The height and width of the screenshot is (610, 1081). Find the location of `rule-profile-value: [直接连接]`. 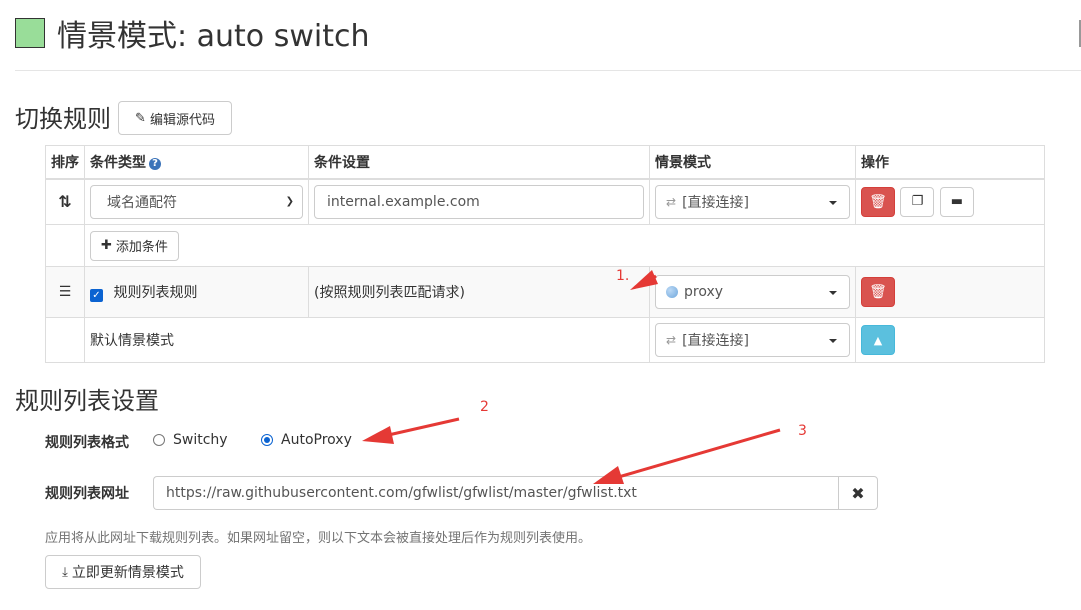

rule-profile-value: [直接连接] is located at coordinates (715, 202).